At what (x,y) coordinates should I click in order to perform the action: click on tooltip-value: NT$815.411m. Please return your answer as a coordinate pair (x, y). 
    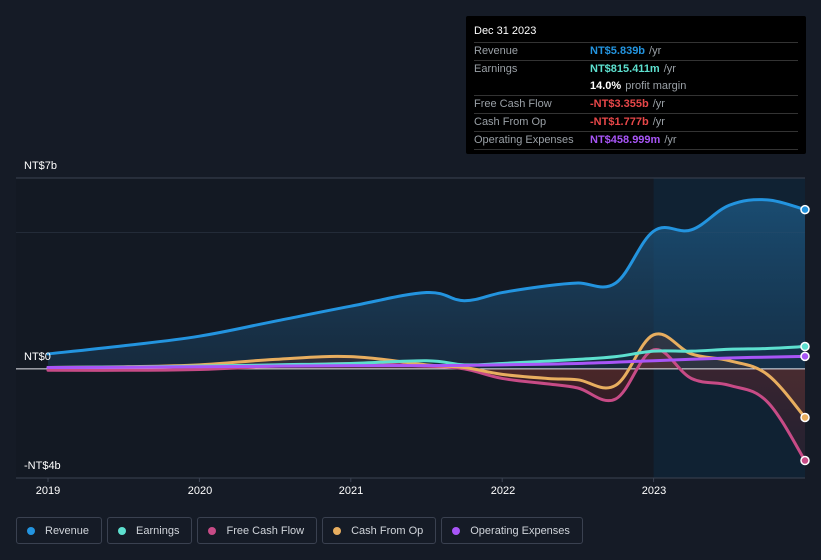
    Looking at the image, I should click on (625, 69).